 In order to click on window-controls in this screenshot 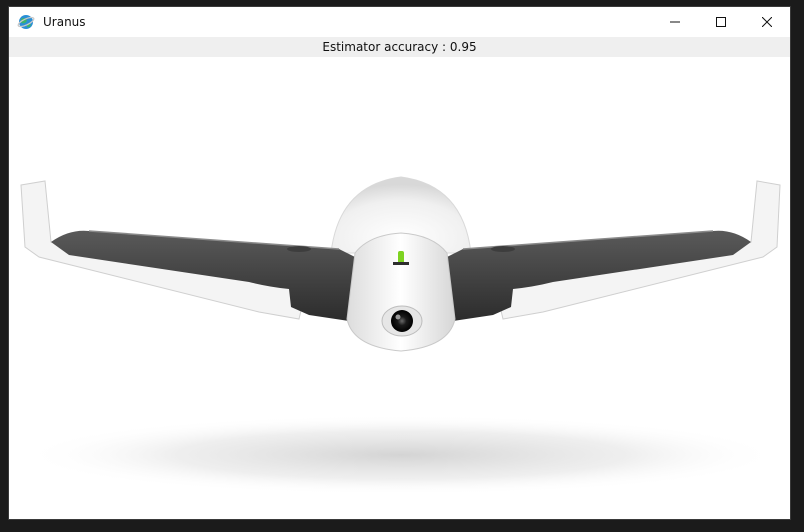, I will do `click(721, 22)`.